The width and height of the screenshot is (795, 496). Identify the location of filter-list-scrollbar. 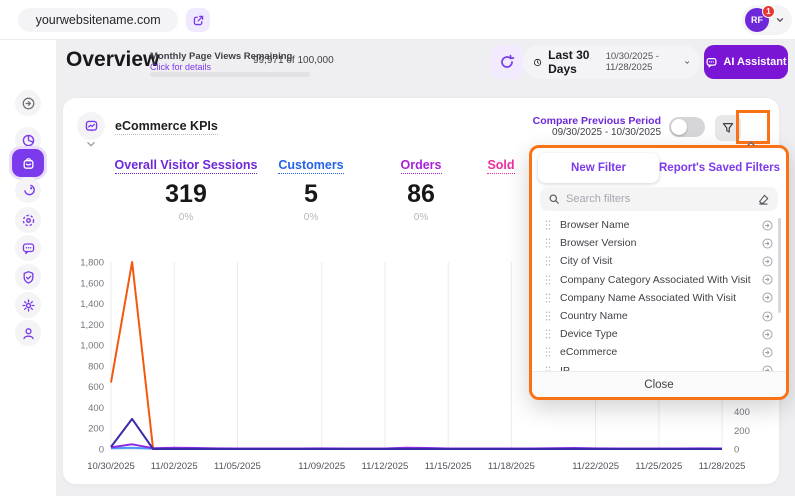
(779, 265).